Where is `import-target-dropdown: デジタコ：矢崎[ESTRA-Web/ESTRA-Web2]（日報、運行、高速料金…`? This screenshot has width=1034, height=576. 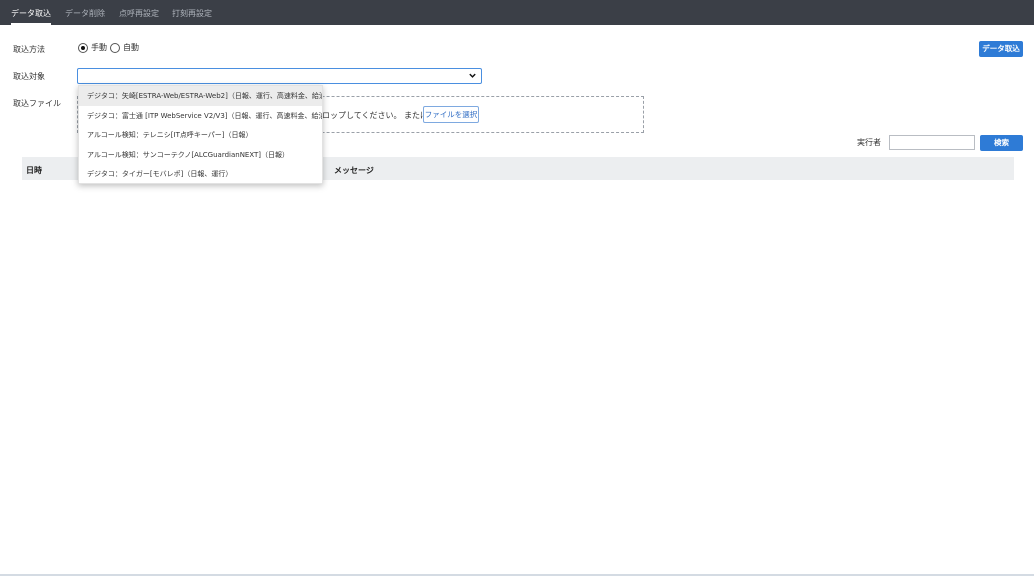 import-target-dropdown: デジタコ：矢崎[ESTRA-Web/ESTRA-Web2]（日報、運行、高速料金… is located at coordinates (200, 134).